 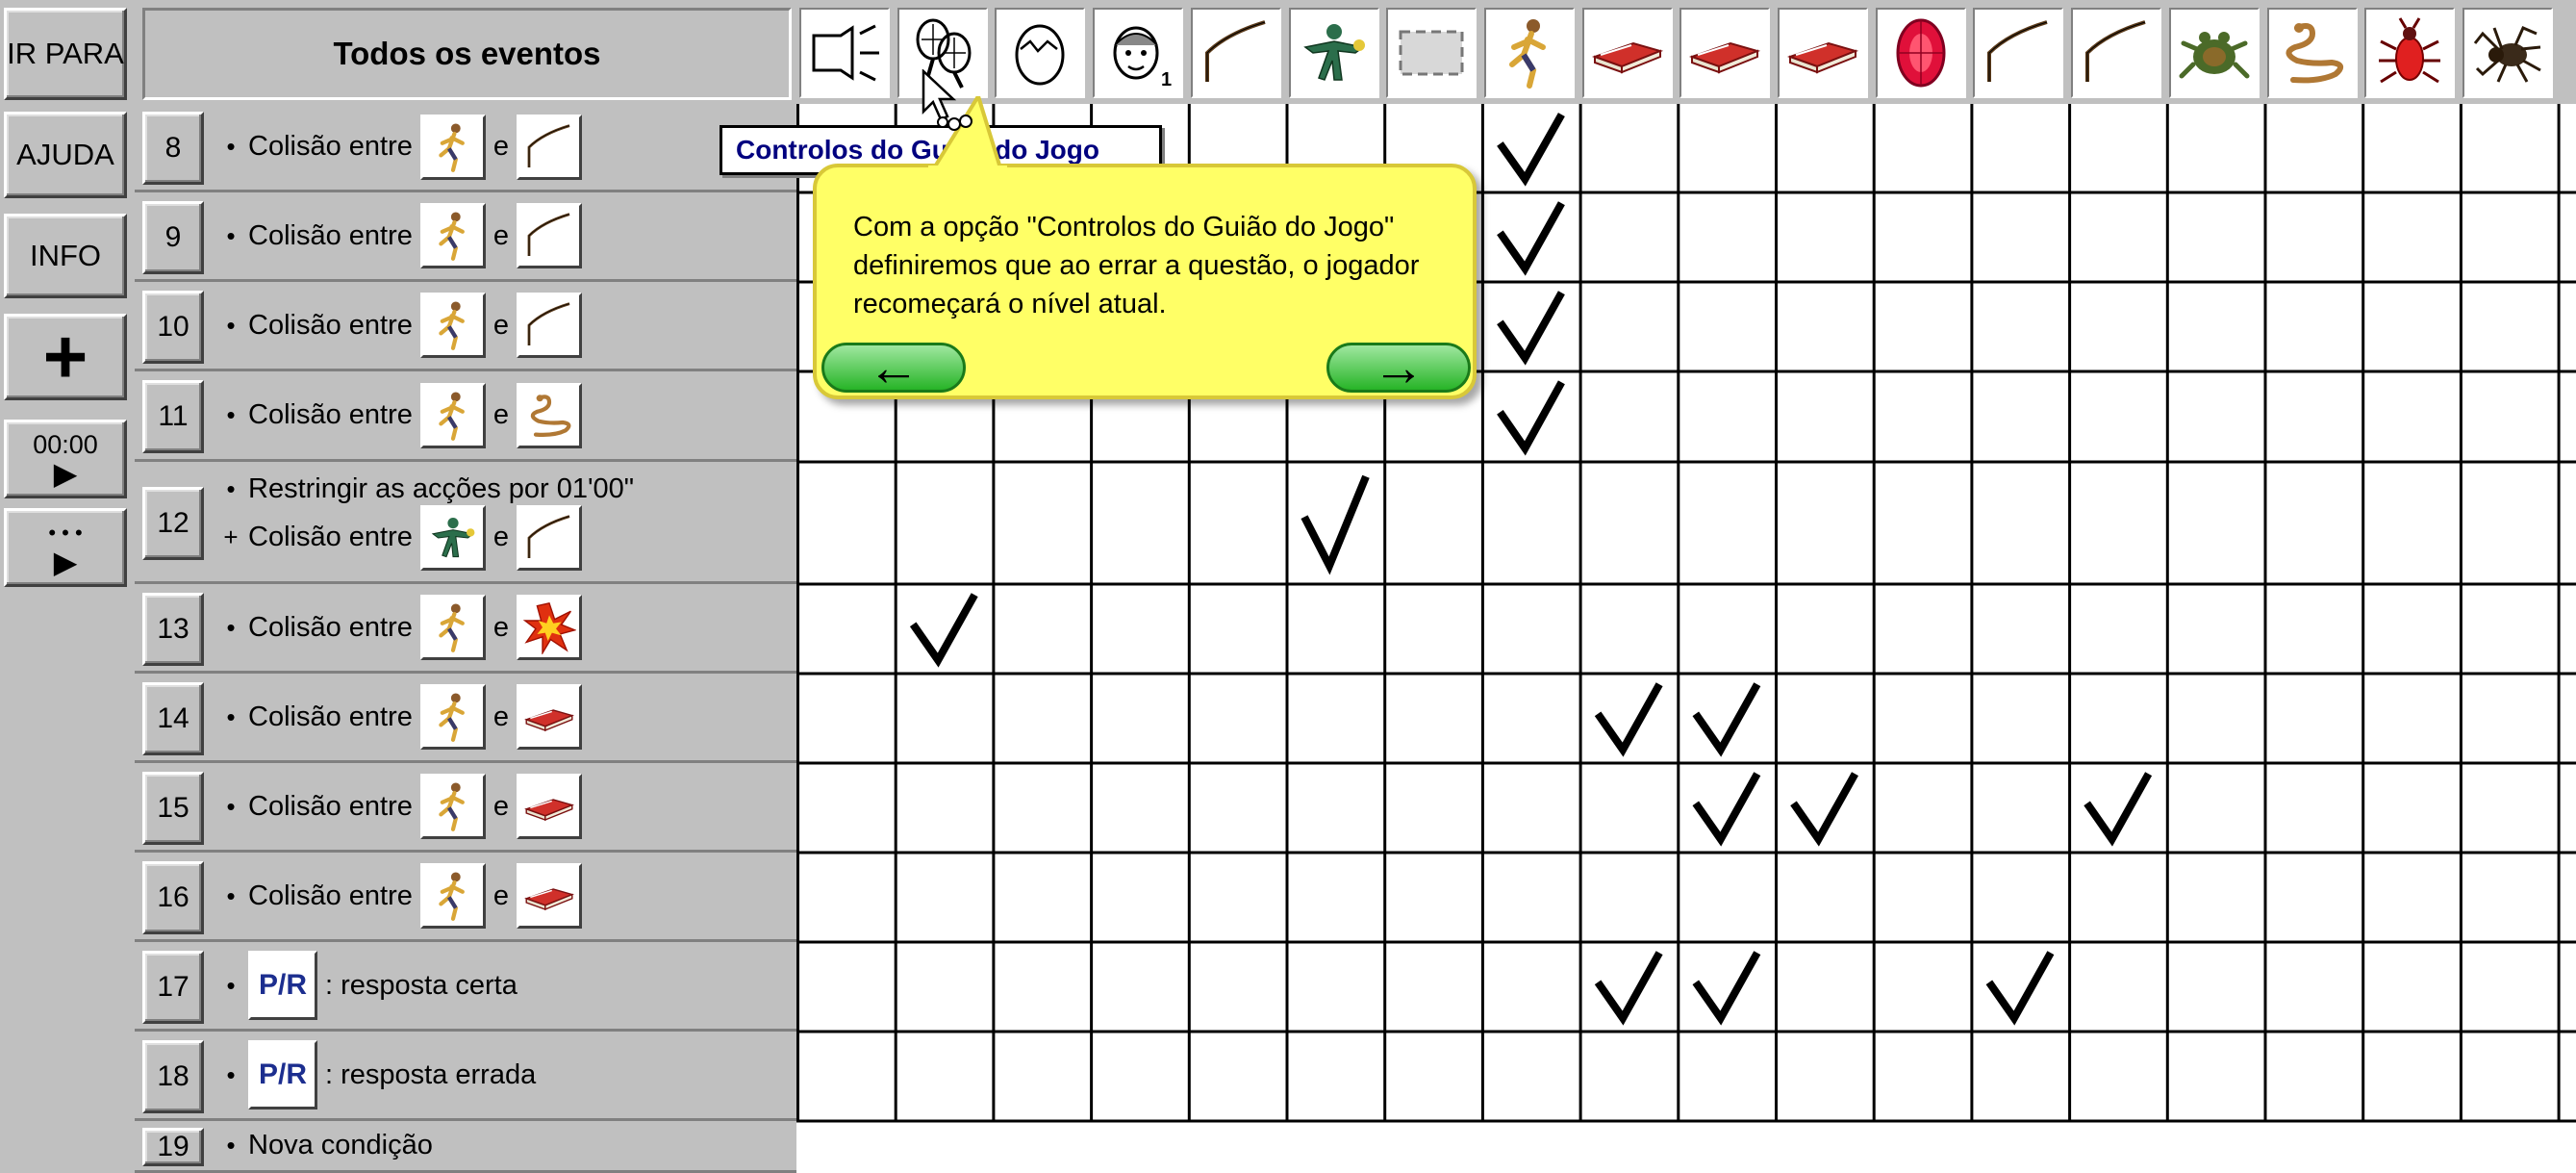 I want to click on event-row-number: 19, so click(x=173, y=1147).